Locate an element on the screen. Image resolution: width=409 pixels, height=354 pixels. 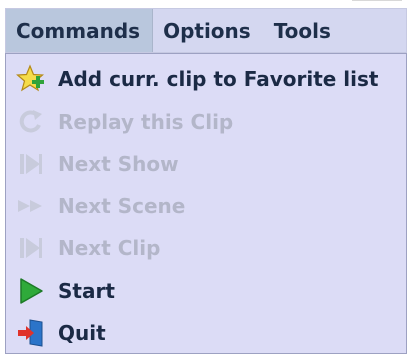
next-clip-icon is located at coordinates (31, 248).